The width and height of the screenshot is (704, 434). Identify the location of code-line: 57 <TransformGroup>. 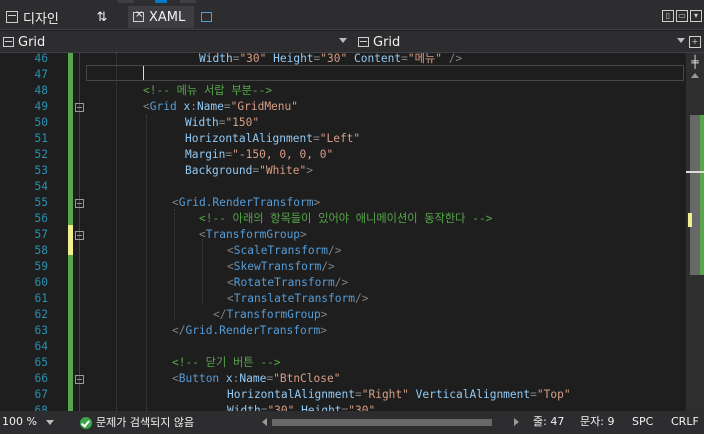
(343, 235).